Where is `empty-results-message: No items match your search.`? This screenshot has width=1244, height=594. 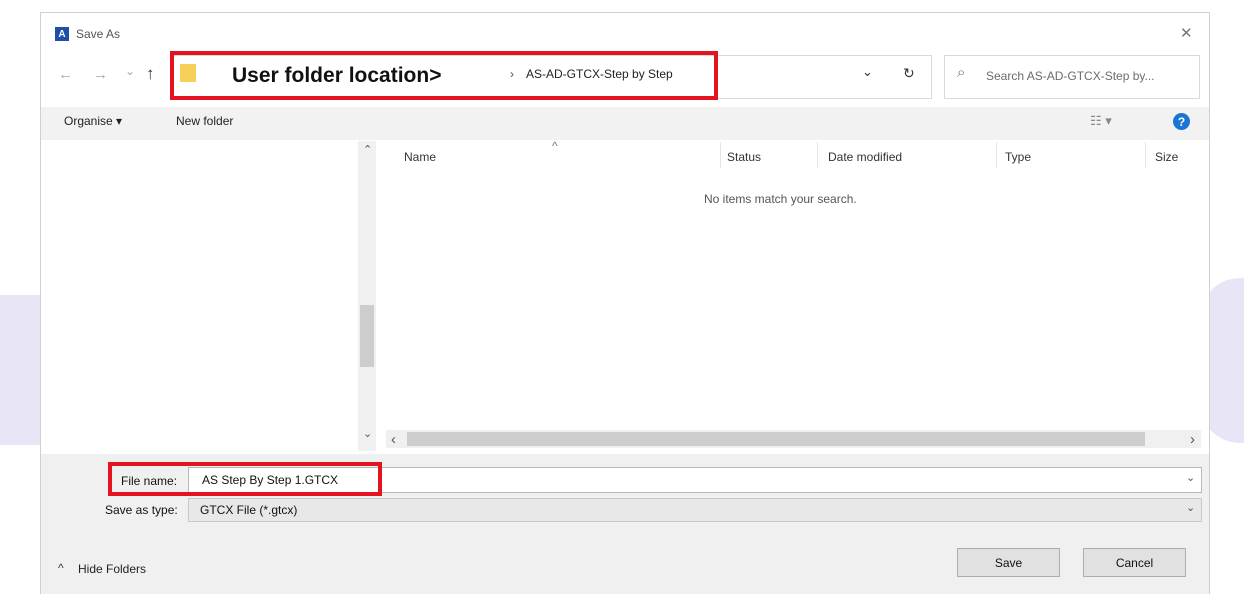
empty-results-message: No items match your search. is located at coordinates (780, 199).